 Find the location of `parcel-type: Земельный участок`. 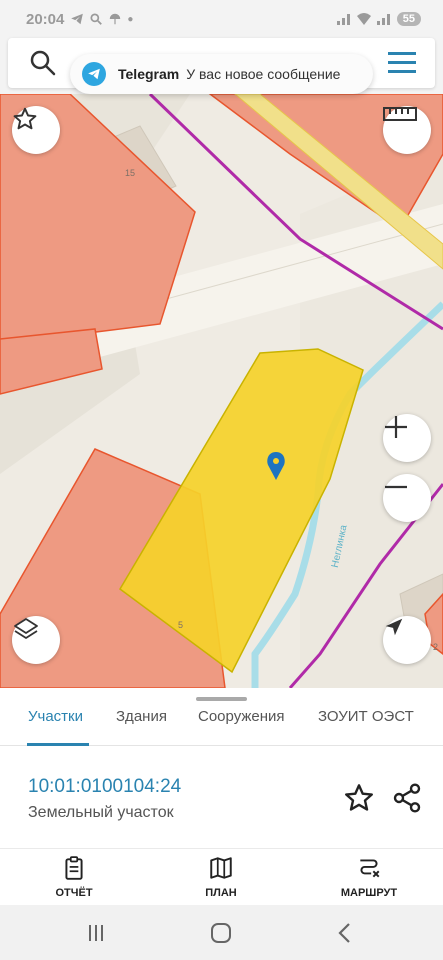

parcel-type: Земельный участок is located at coordinates (101, 812).